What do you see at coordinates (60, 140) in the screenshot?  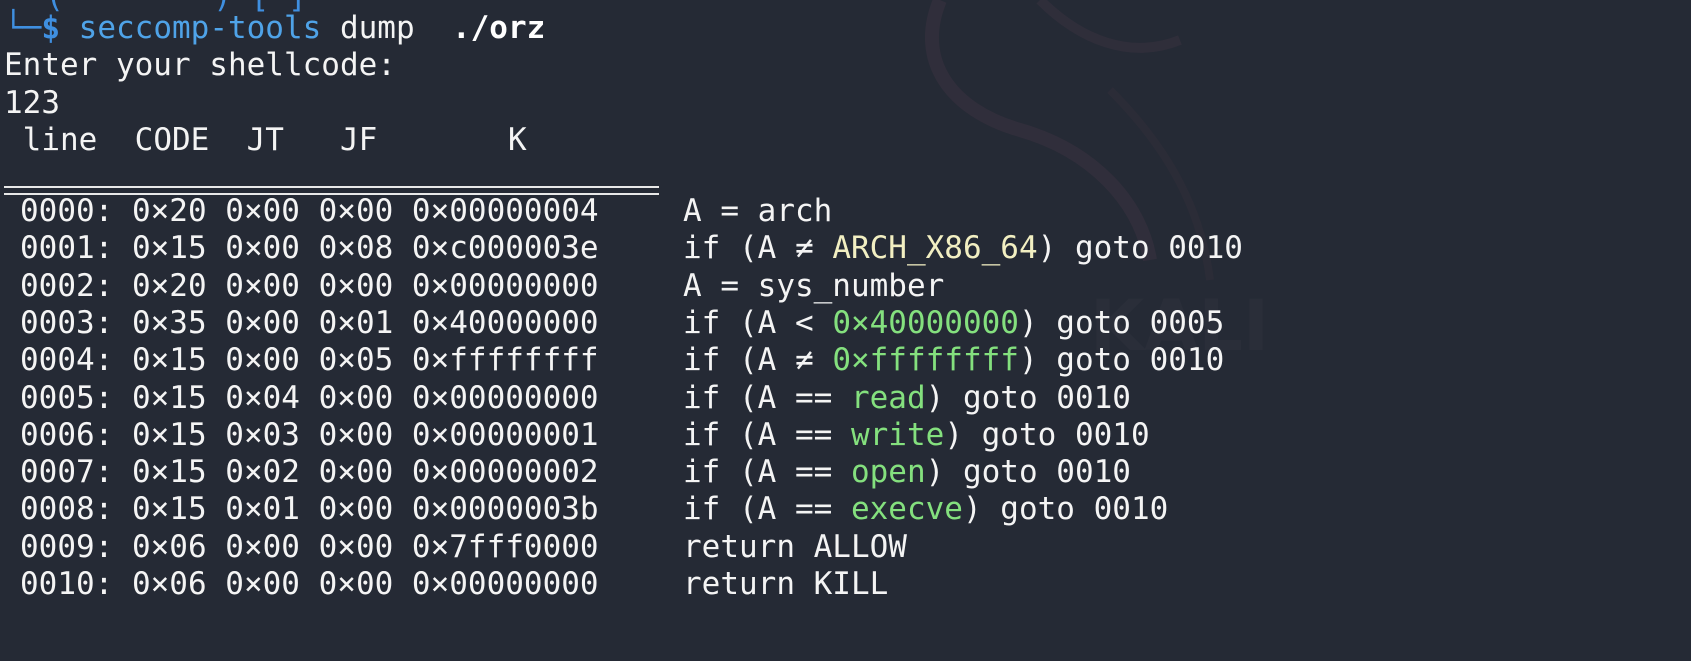 I see `header-line: line` at bounding box center [60, 140].